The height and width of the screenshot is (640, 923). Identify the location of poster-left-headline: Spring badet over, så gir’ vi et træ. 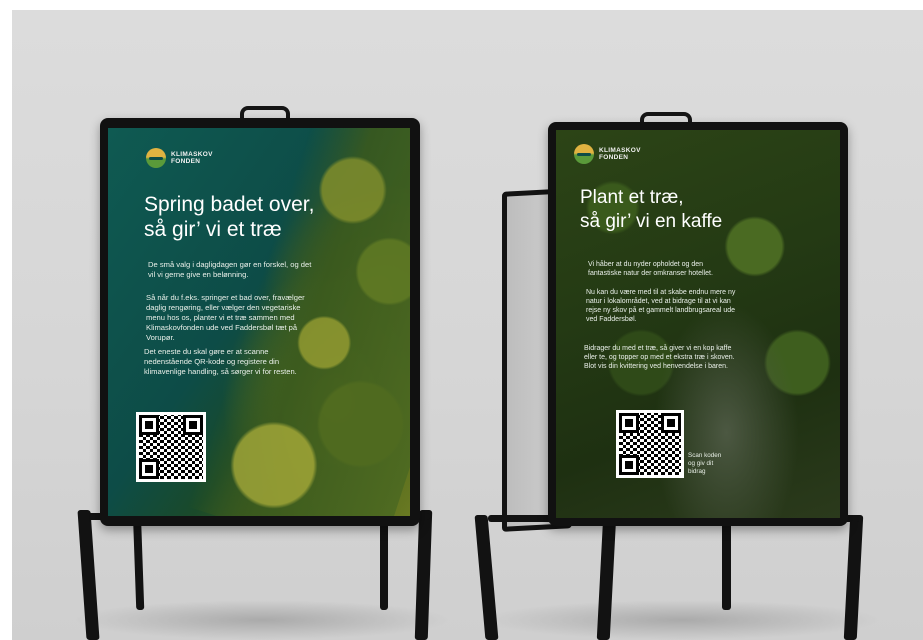
(229, 217).